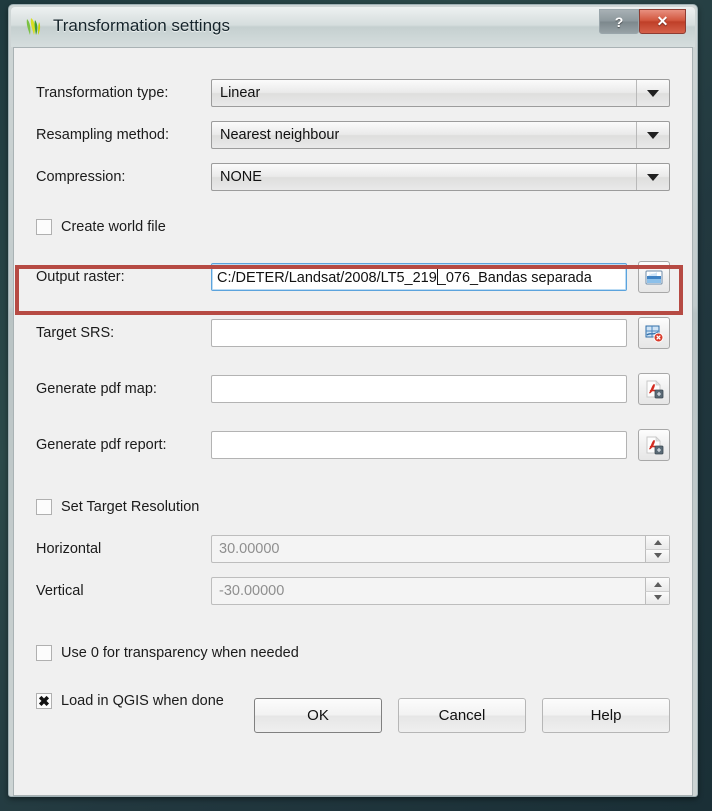  I want to click on transformation-type-label: Transformation type:, so click(102, 93).